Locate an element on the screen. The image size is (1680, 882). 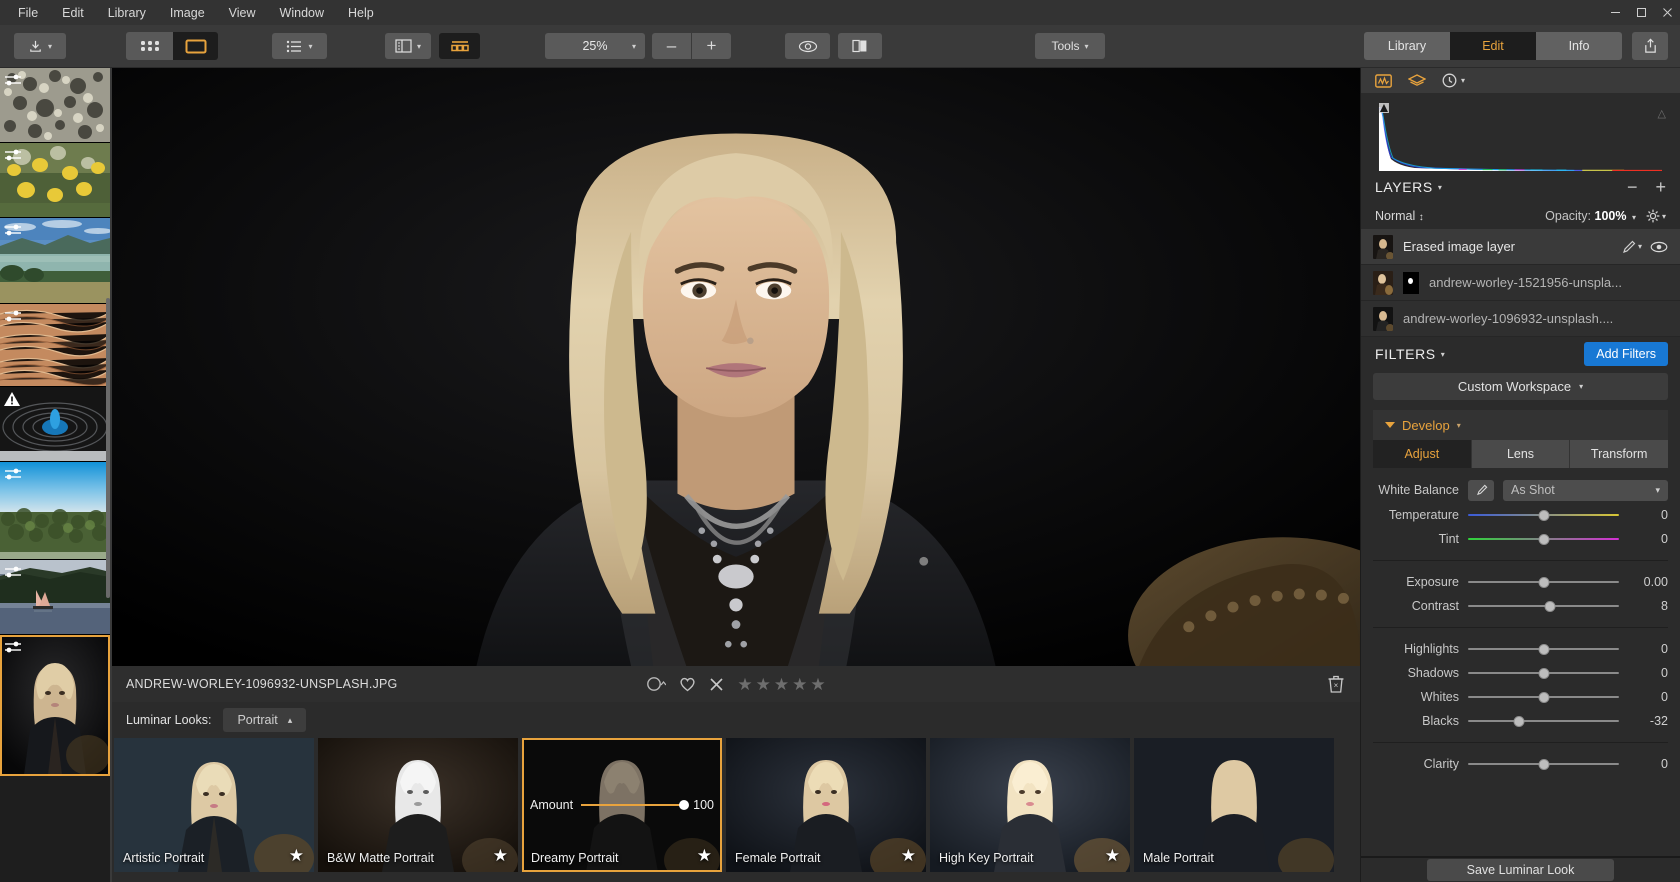
star-4: ★ is located at coordinates (799, 684).